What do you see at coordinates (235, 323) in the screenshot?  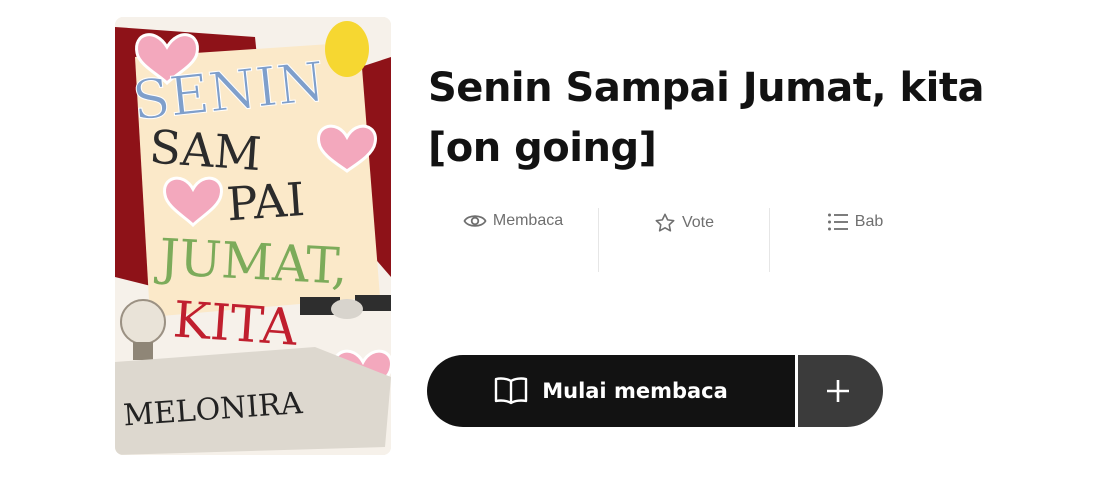 I see `cover-line5: KITA` at bounding box center [235, 323].